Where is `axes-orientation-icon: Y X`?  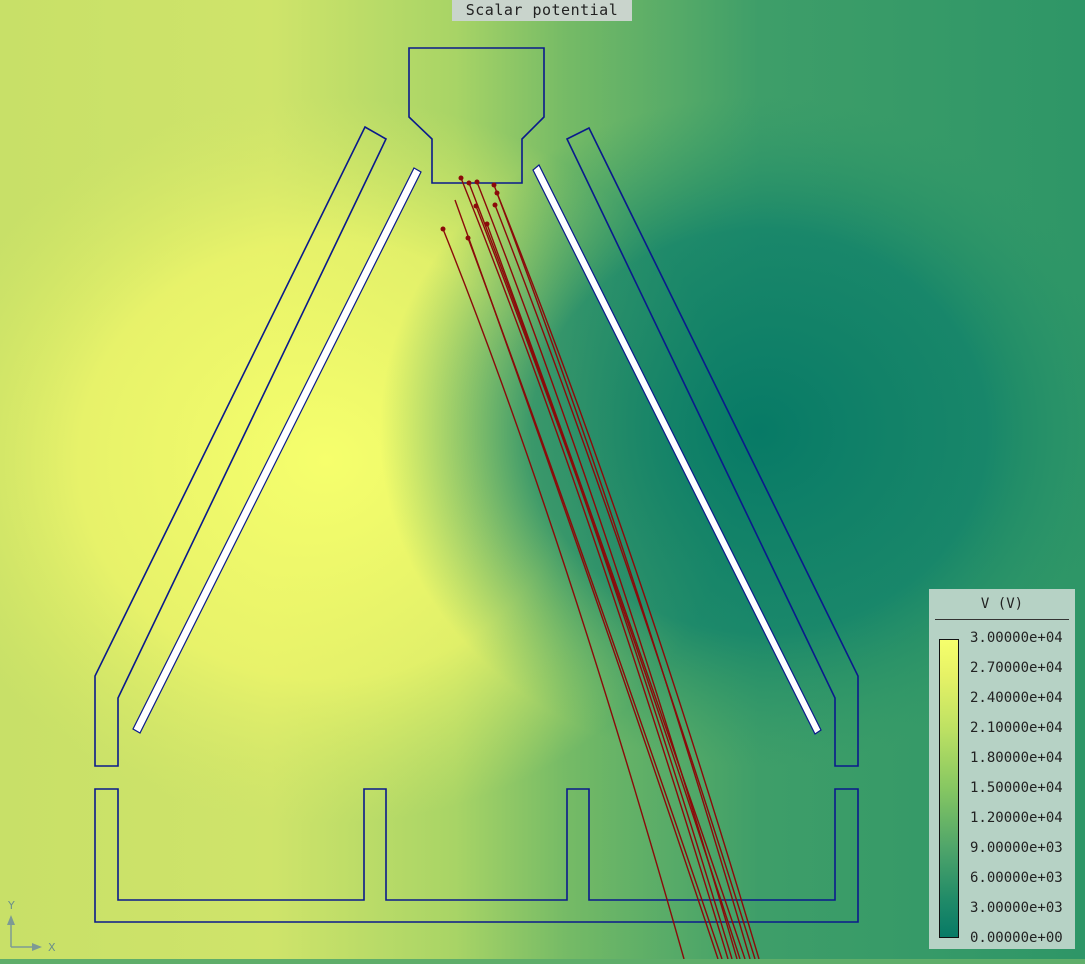
axes-orientation-icon: Y X is located at coordinates (32, 927).